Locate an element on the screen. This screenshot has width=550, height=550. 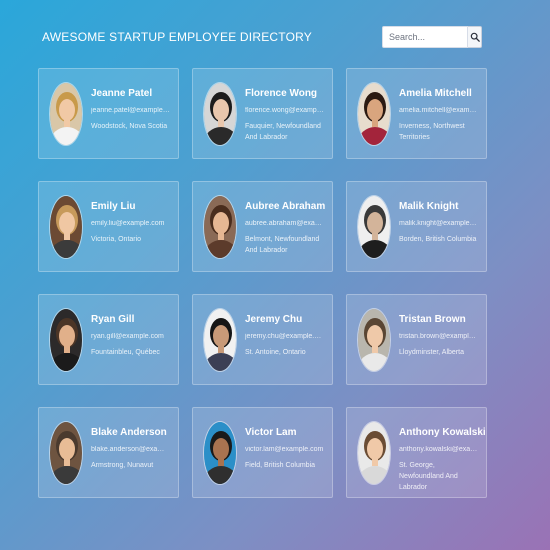
header: AWESOME STARTUP EMPLOYEE DIRECTORY is located at coordinates (262, 37).